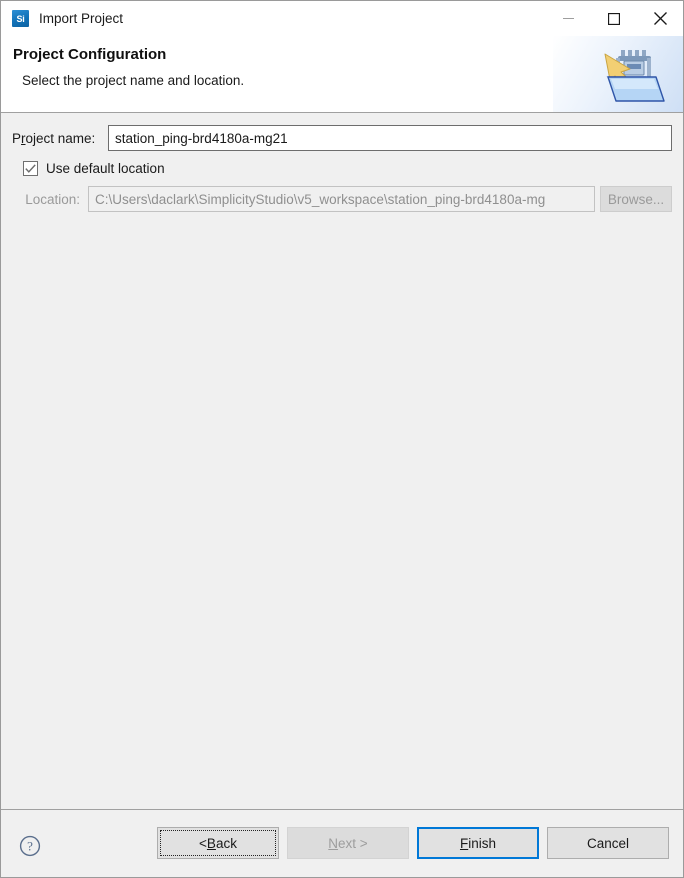 The width and height of the screenshot is (684, 878). I want to click on location-input, so click(341, 199).